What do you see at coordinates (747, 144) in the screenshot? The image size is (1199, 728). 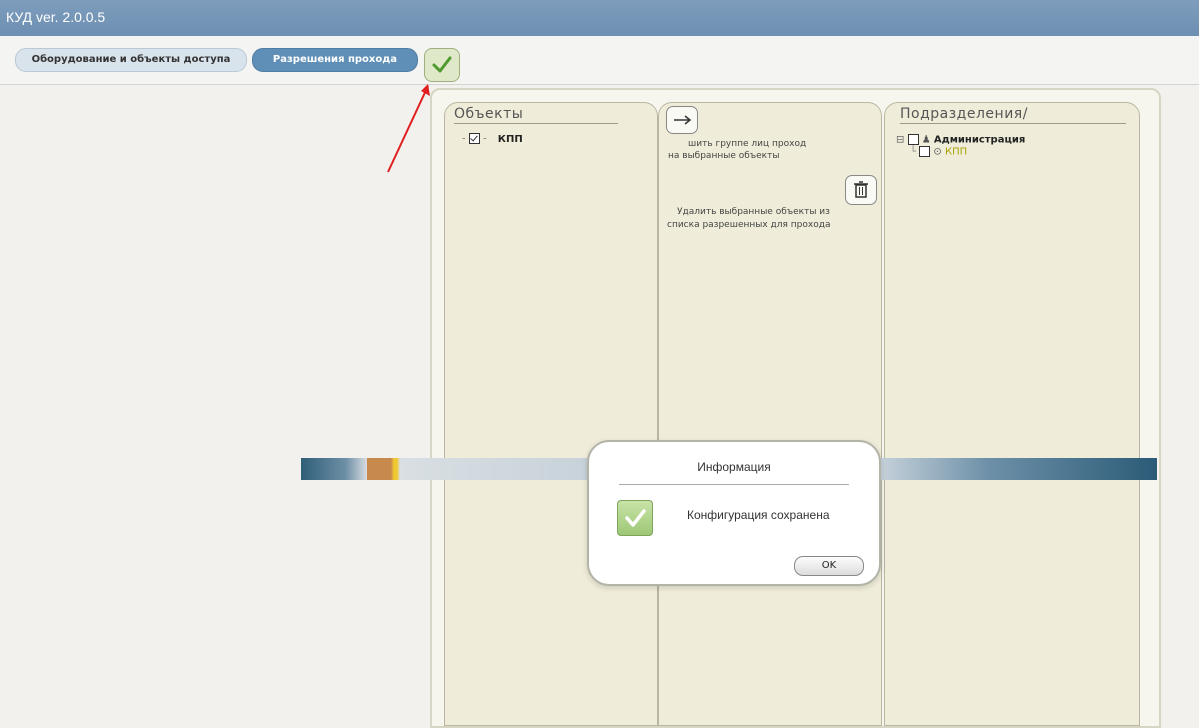 I see `grant-access-text-line1: шить группе лиц проход` at bounding box center [747, 144].